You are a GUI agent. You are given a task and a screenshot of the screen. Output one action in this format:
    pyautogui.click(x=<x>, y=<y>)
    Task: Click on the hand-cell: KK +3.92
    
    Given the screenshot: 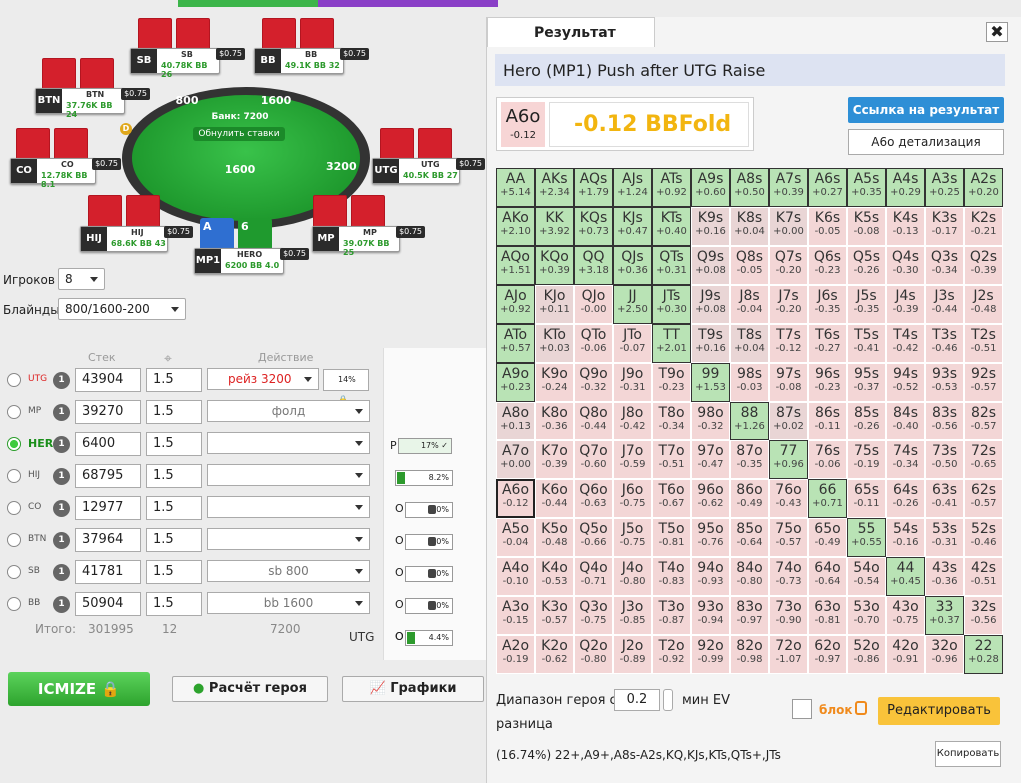 What is the action you would take?
    pyautogui.click(x=554, y=226)
    